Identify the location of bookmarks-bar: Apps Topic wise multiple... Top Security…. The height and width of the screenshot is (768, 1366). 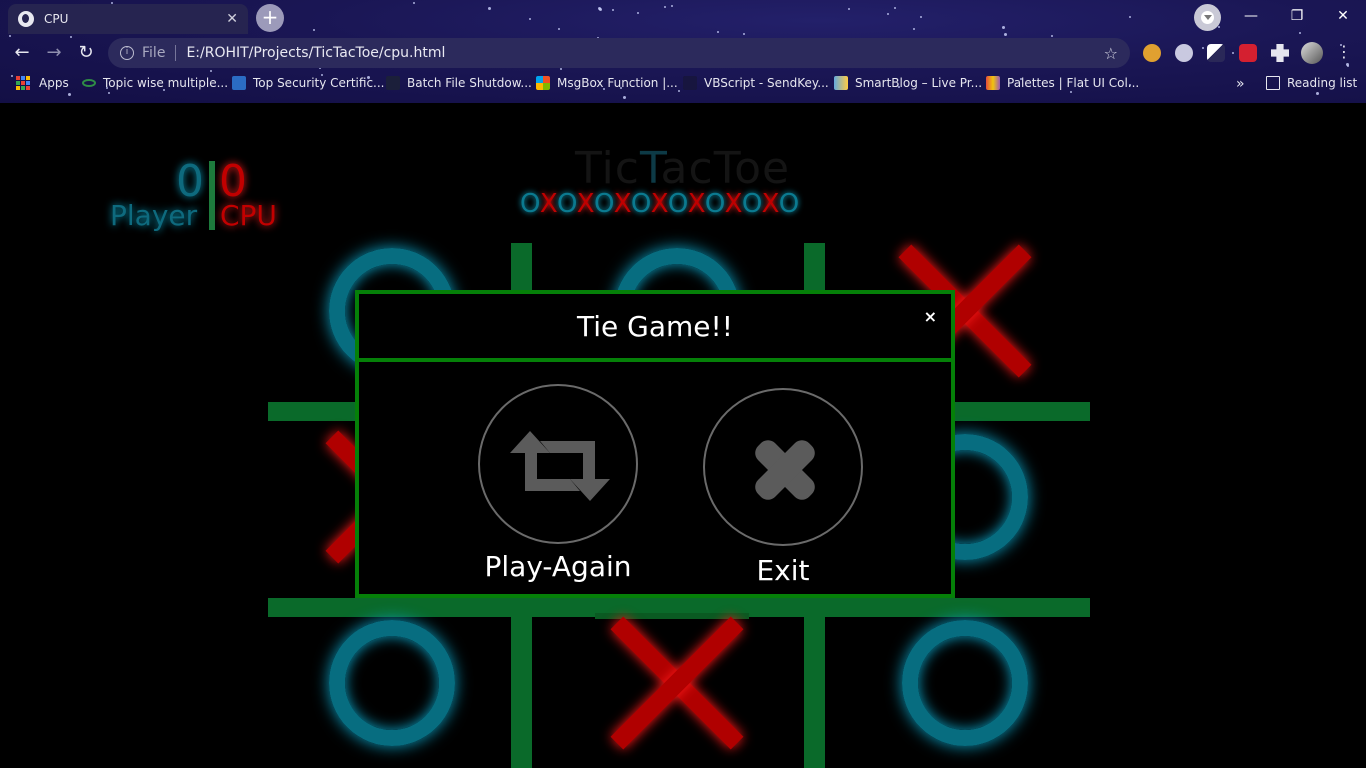
(683, 85).